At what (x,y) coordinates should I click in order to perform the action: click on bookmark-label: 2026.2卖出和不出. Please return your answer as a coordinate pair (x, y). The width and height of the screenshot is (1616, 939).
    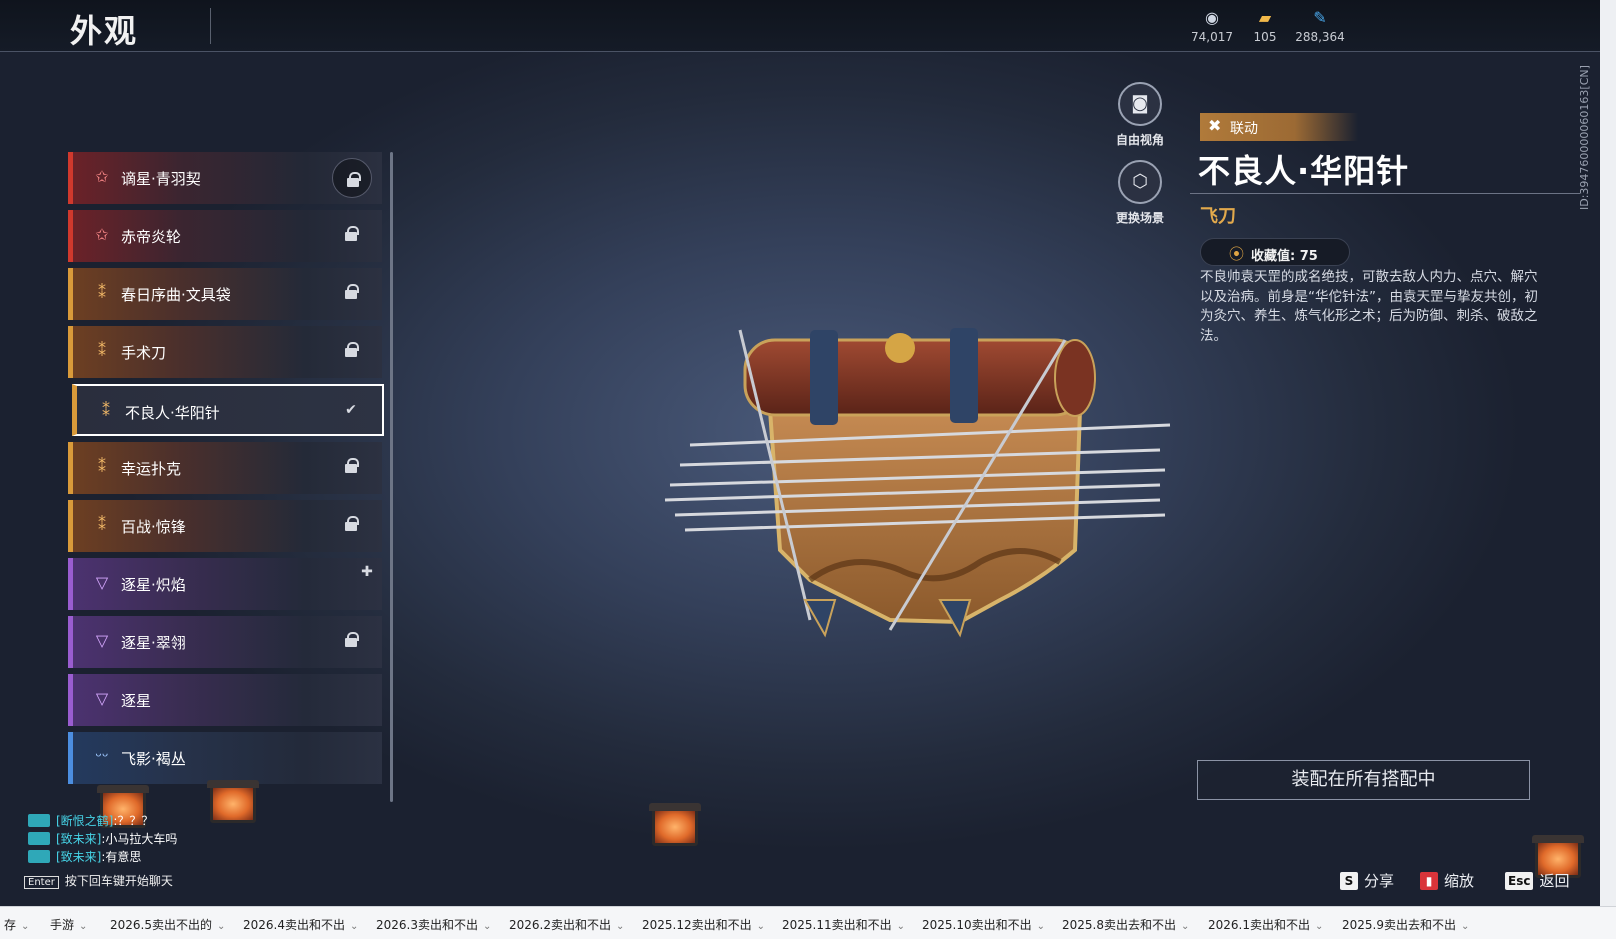
    Looking at the image, I should click on (560, 925).